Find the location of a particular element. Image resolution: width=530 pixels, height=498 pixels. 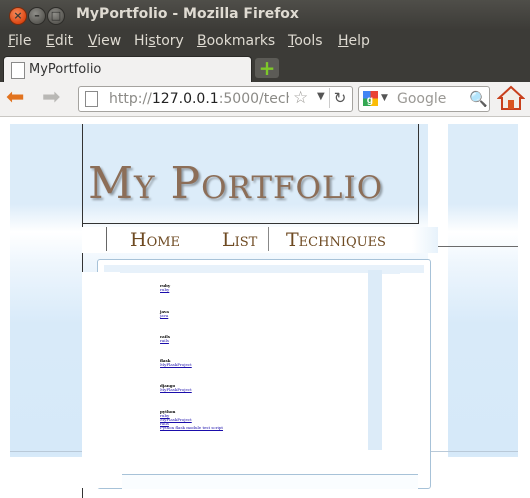

new-tab-button: + is located at coordinates (267, 68).